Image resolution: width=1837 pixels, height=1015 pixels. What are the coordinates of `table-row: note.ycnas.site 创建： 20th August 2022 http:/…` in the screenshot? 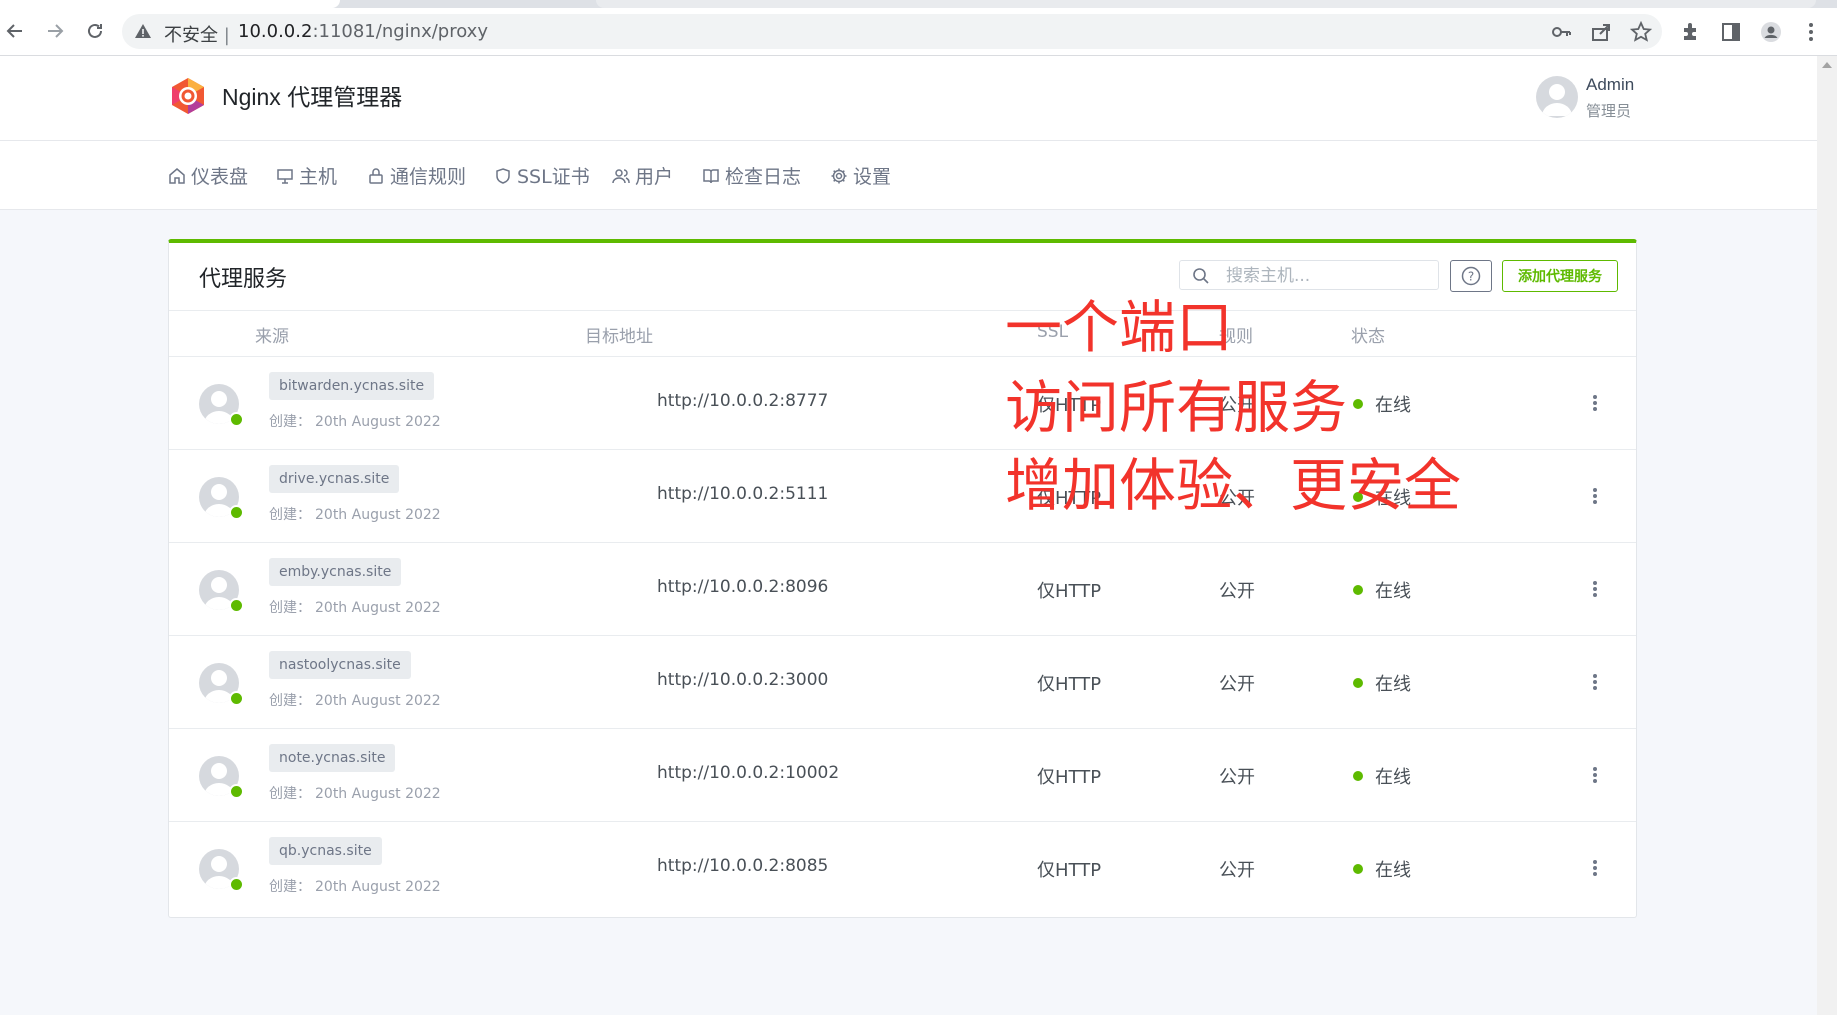 It's located at (902, 775).